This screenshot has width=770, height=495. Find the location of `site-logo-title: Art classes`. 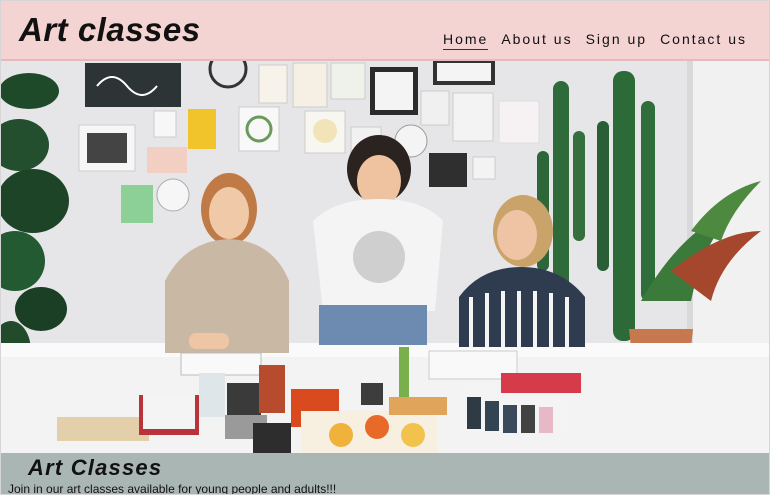

site-logo-title: Art classes is located at coordinates (110, 30).